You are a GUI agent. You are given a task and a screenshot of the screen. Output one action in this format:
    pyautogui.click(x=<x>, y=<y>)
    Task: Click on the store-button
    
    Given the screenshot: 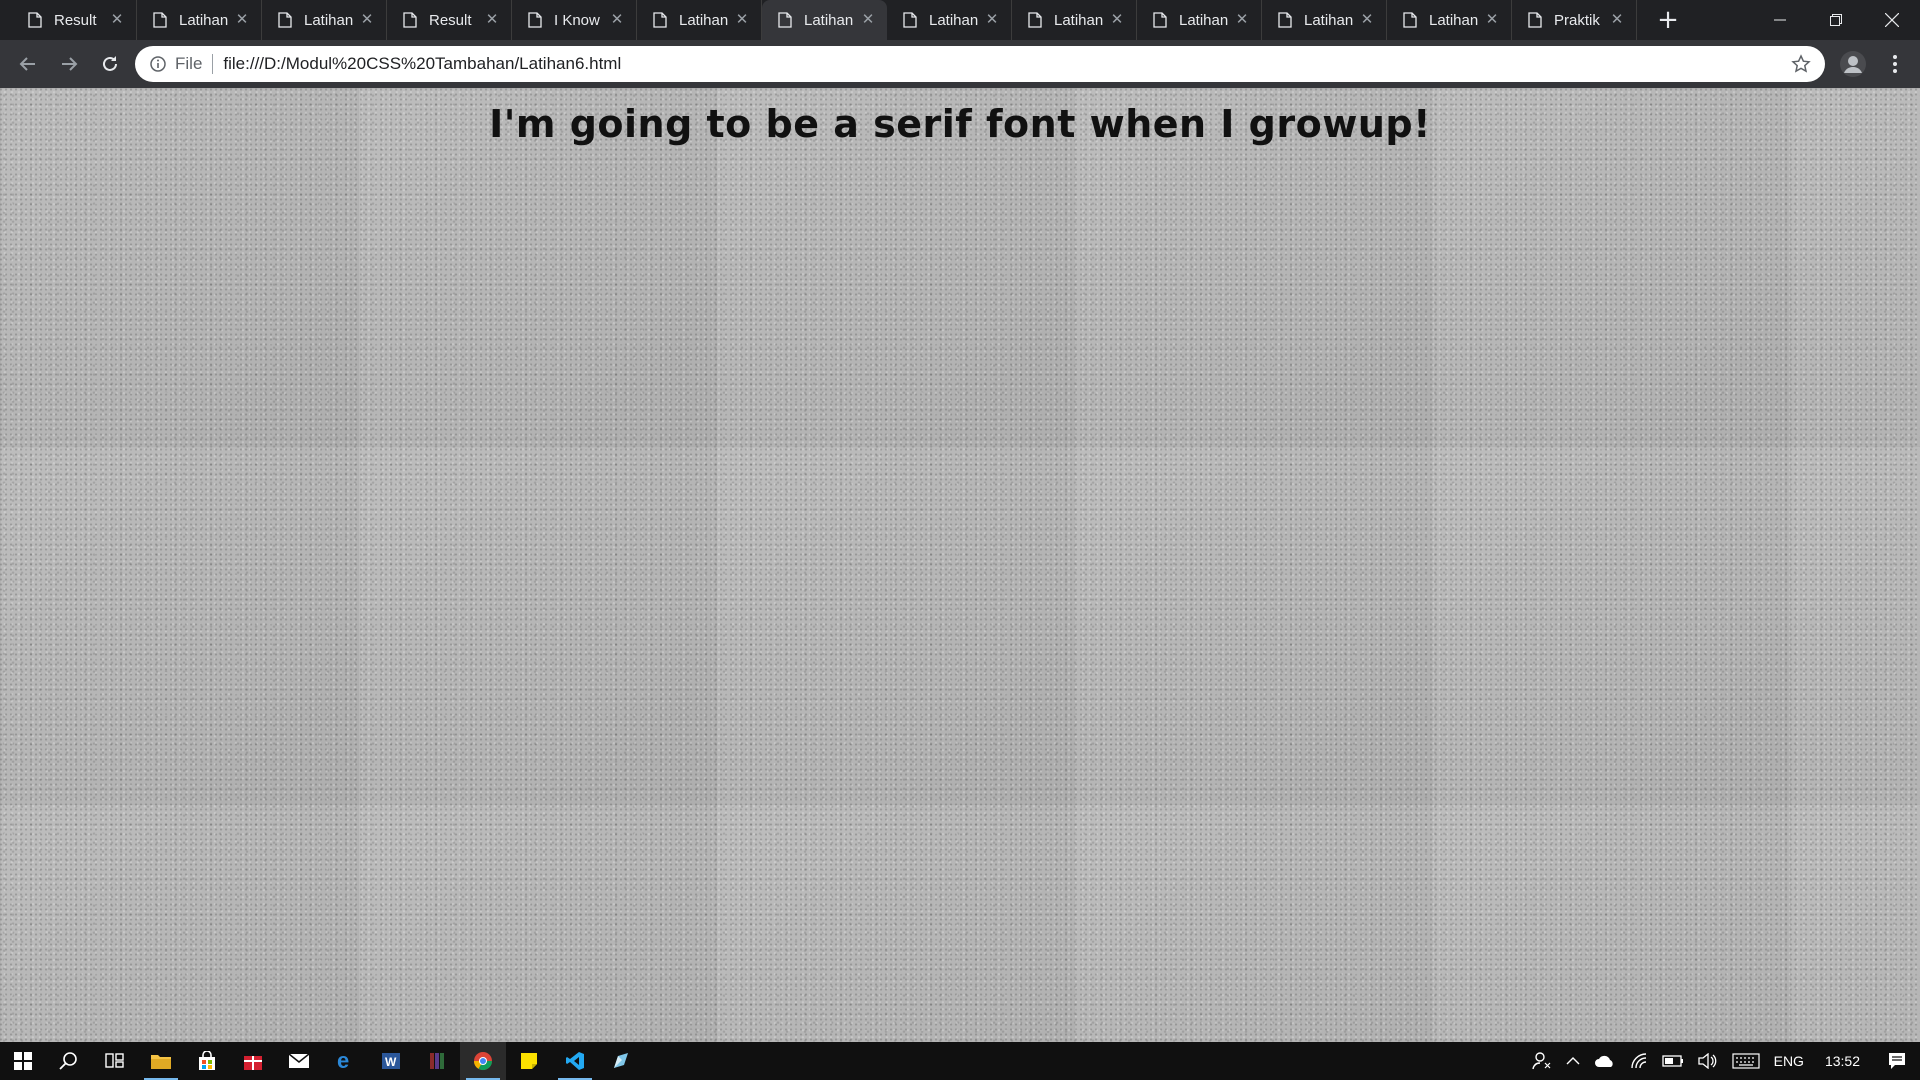 What is the action you would take?
    pyautogui.click(x=207, y=1061)
    